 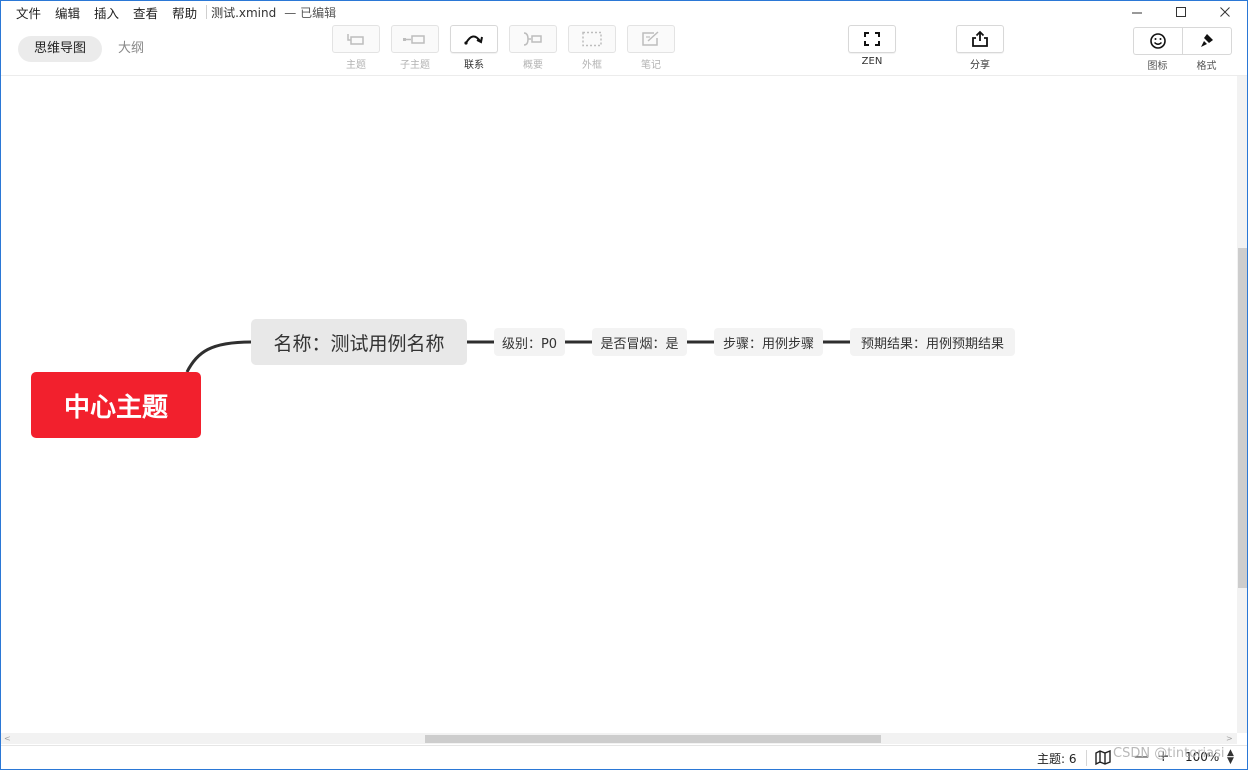 I want to click on topic-tool-label: 主题, so click(x=356, y=65).